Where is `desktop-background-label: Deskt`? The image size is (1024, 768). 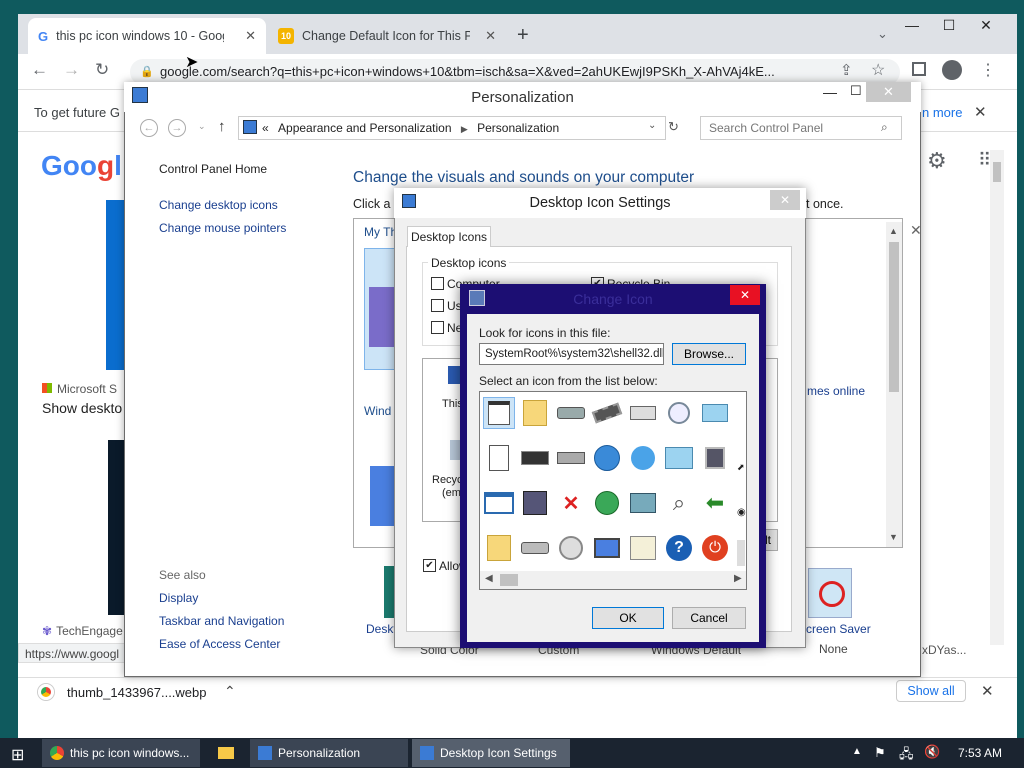
desktop-background-label: Deskt is located at coordinates (381, 629).